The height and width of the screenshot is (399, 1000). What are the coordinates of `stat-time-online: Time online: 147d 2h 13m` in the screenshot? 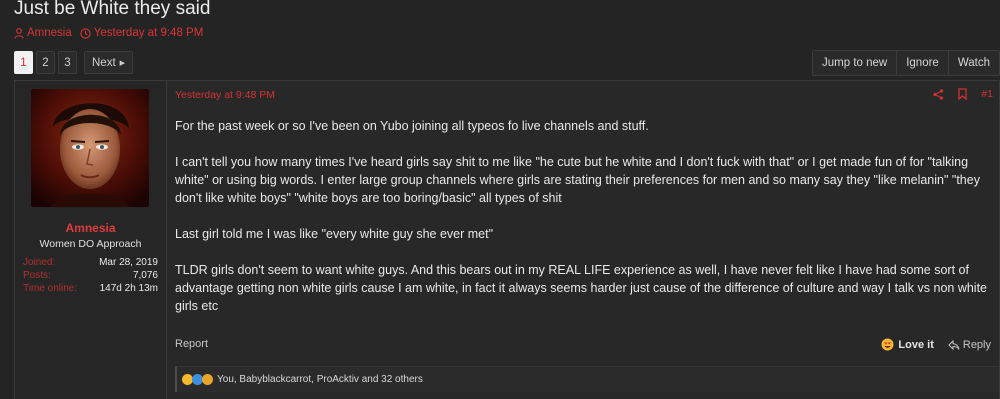 It's located at (90, 288).